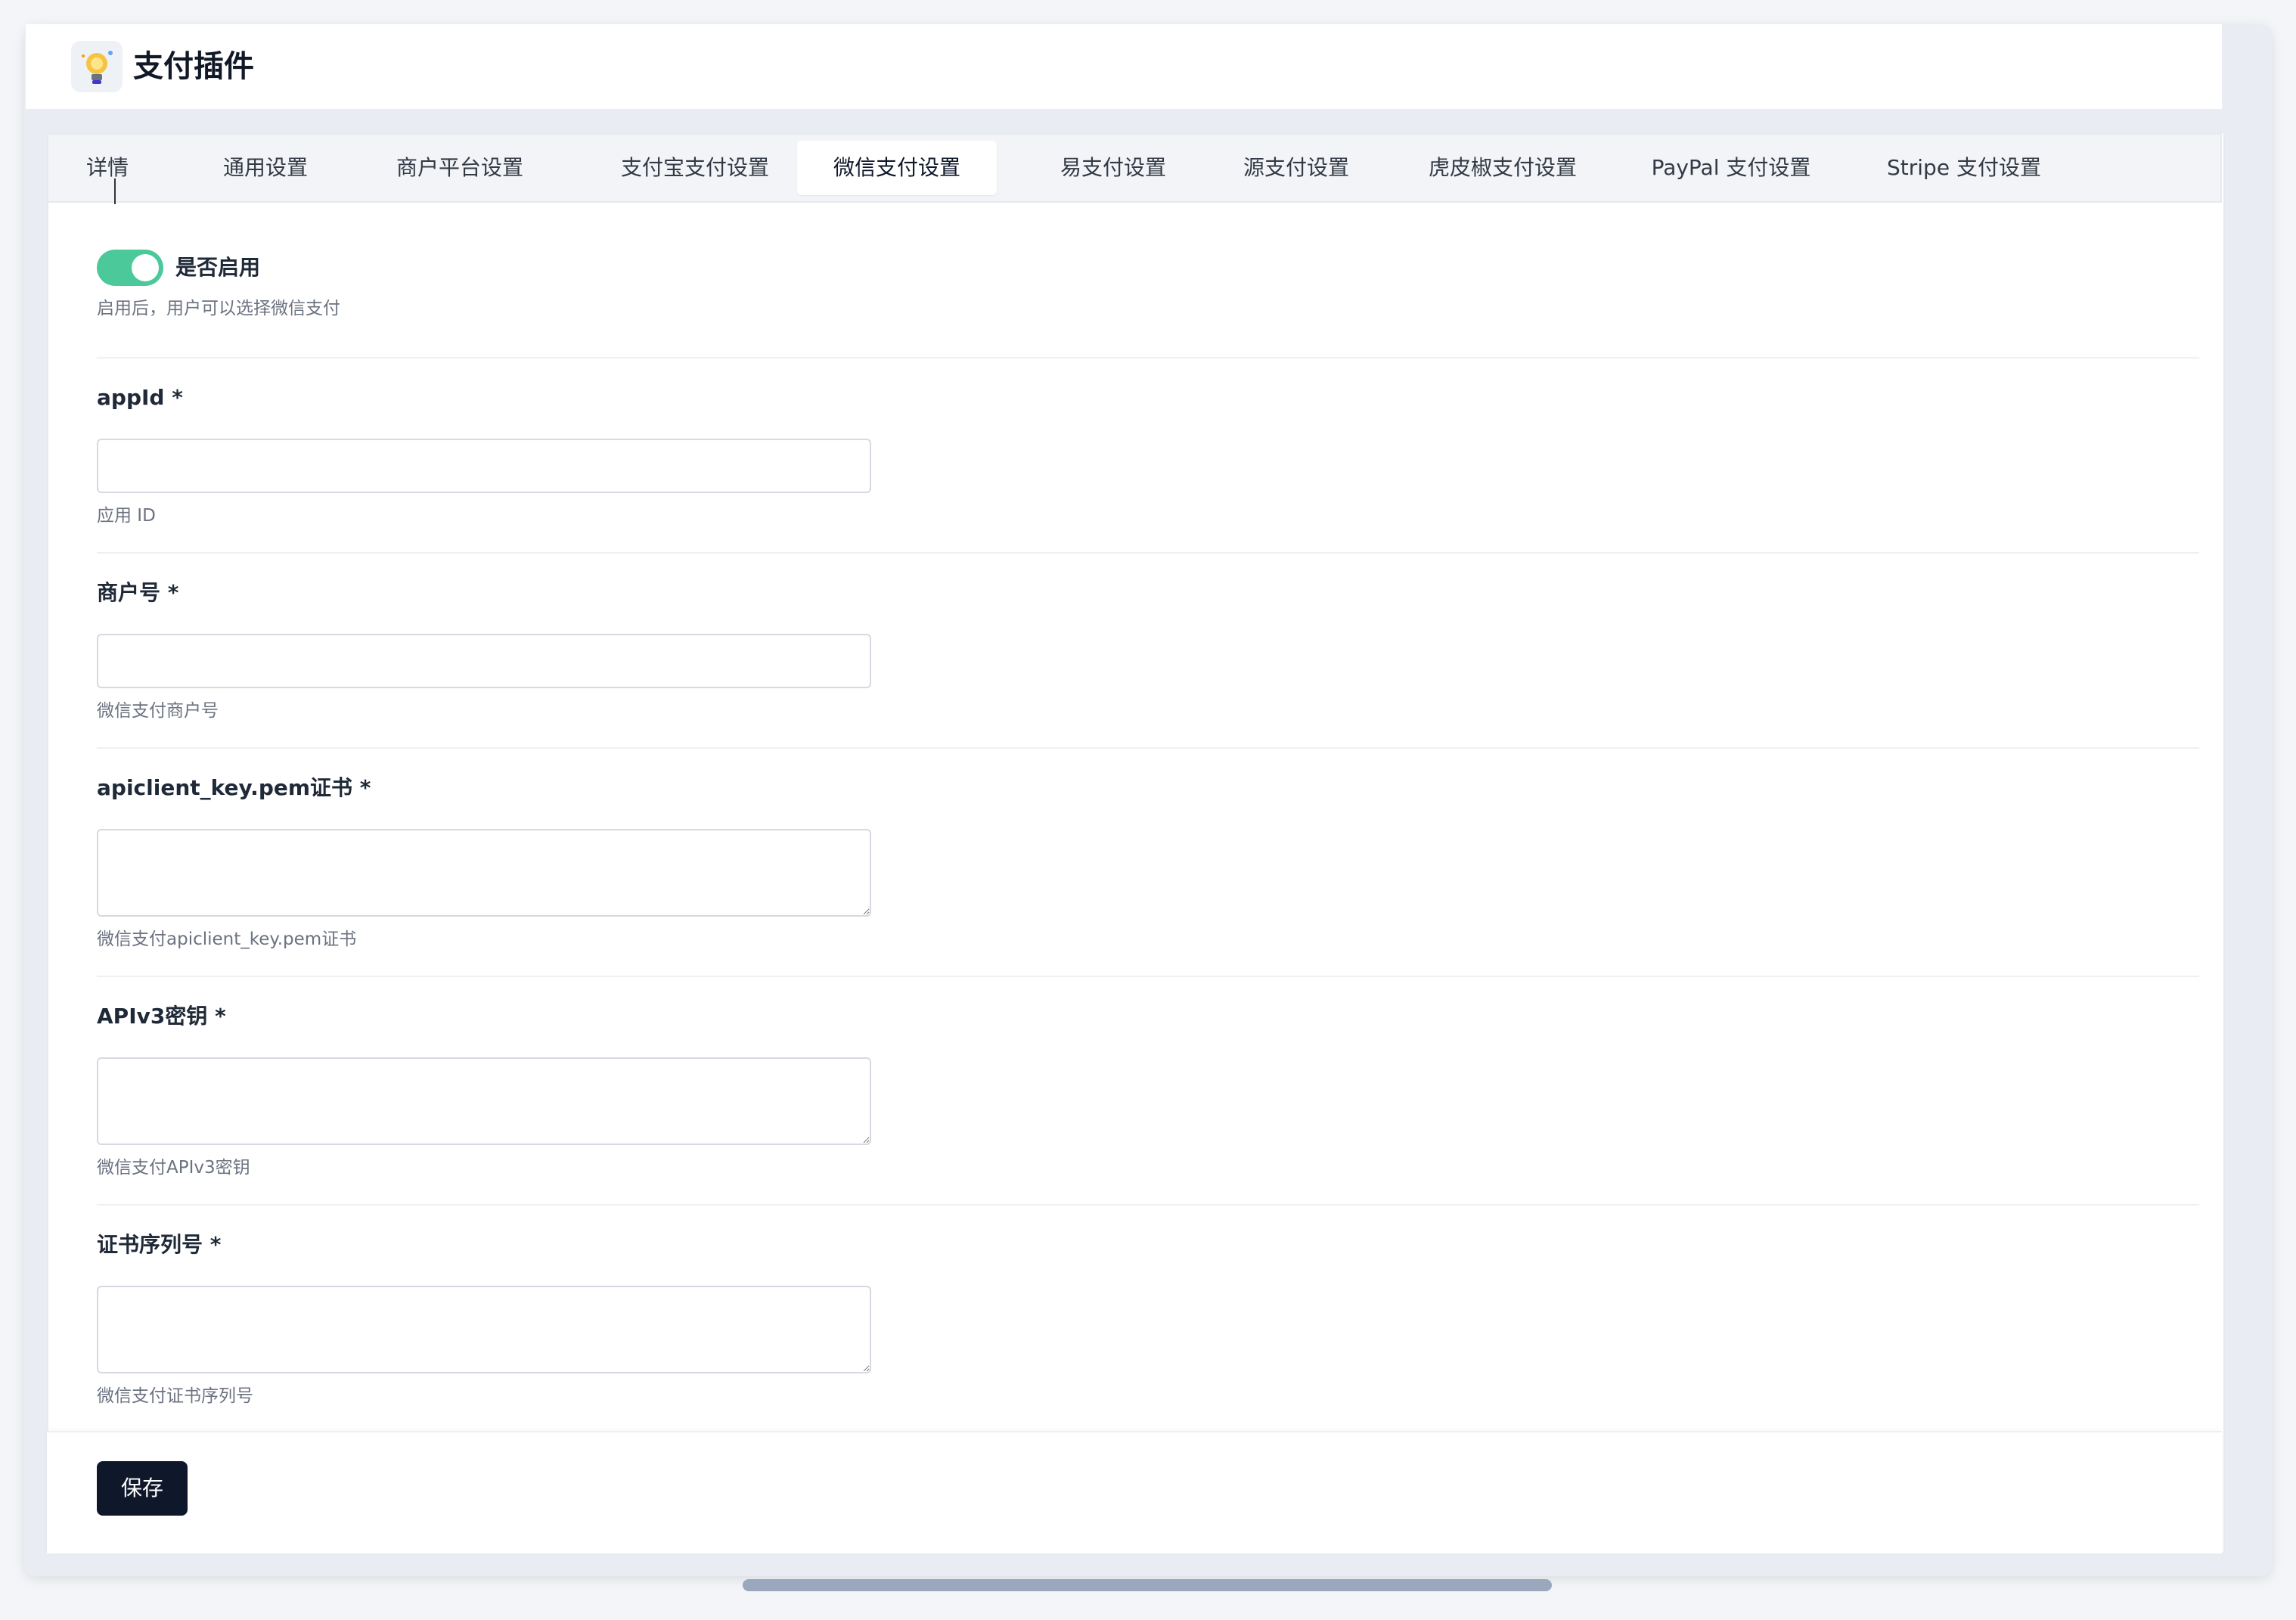  What do you see at coordinates (484, 1329) in the screenshot?
I see `cert-serial-textarea` at bounding box center [484, 1329].